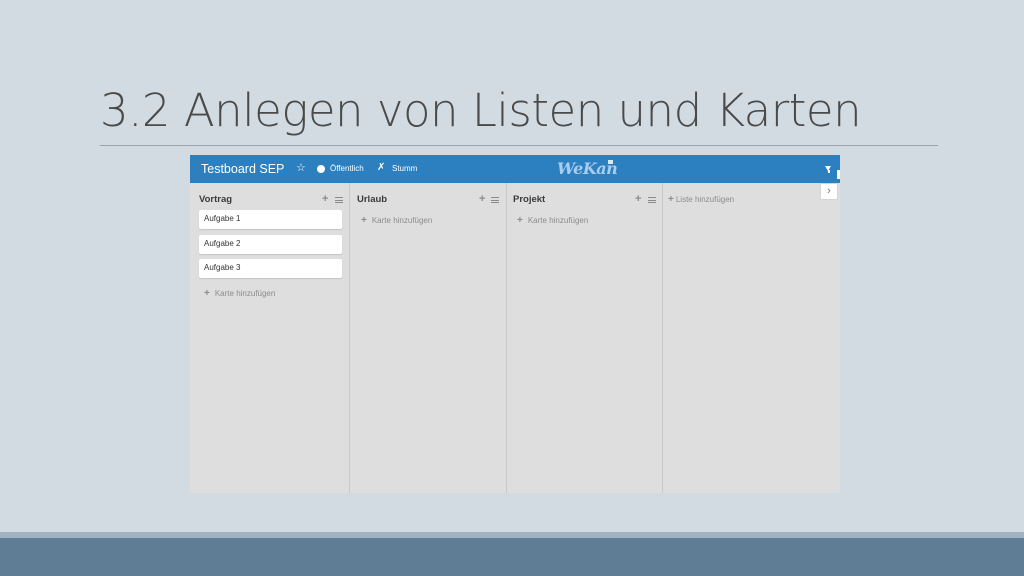 The image size is (1024, 576). What do you see at coordinates (404, 168) in the screenshot?
I see `mute-toggle: Stumm` at bounding box center [404, 168].